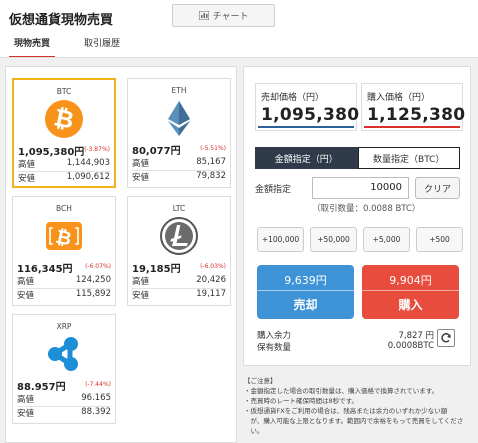 The width and height of the screenshot is (478, 443). I want to click on high-value: 20,426, so click(211, 280).